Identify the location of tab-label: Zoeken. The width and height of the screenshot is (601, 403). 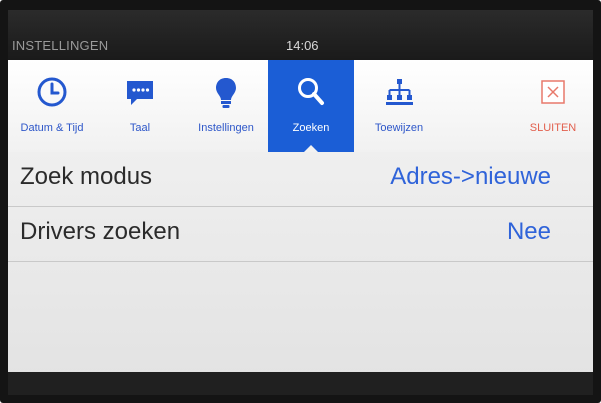
(311, 128).